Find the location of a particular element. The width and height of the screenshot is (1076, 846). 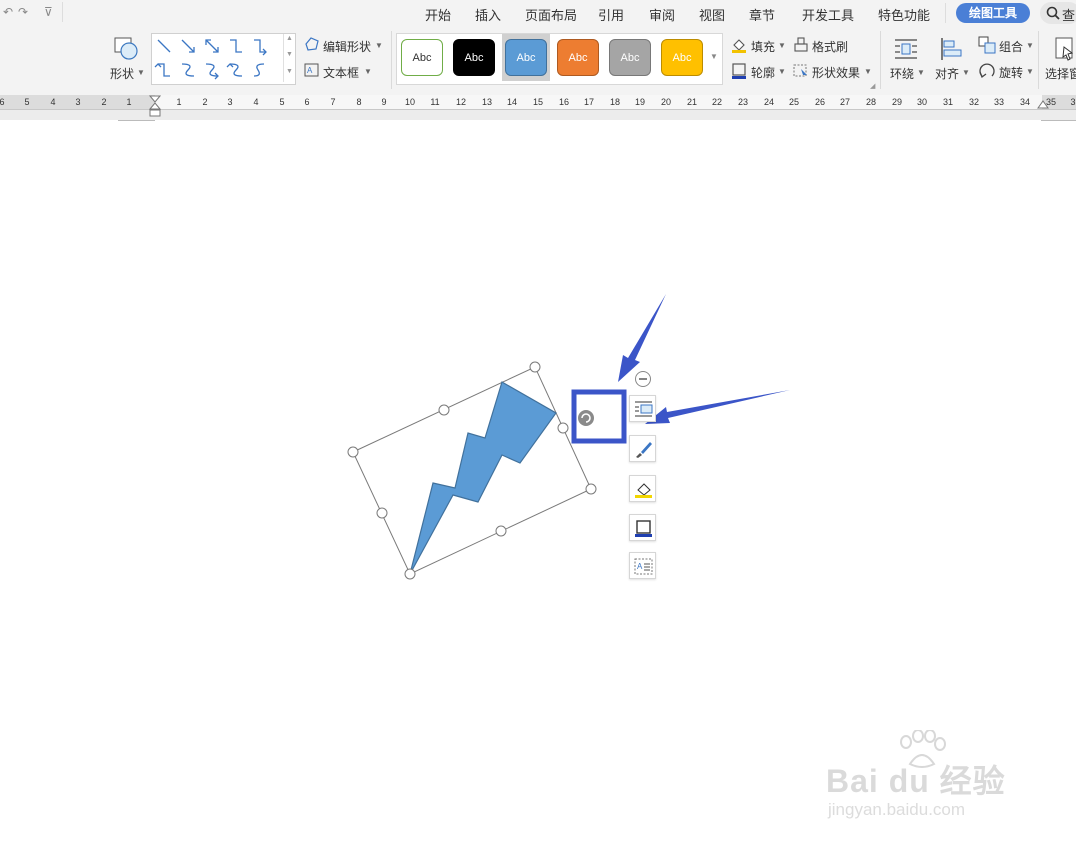

text-wrap-button: A is located at coordinates (642, 565).